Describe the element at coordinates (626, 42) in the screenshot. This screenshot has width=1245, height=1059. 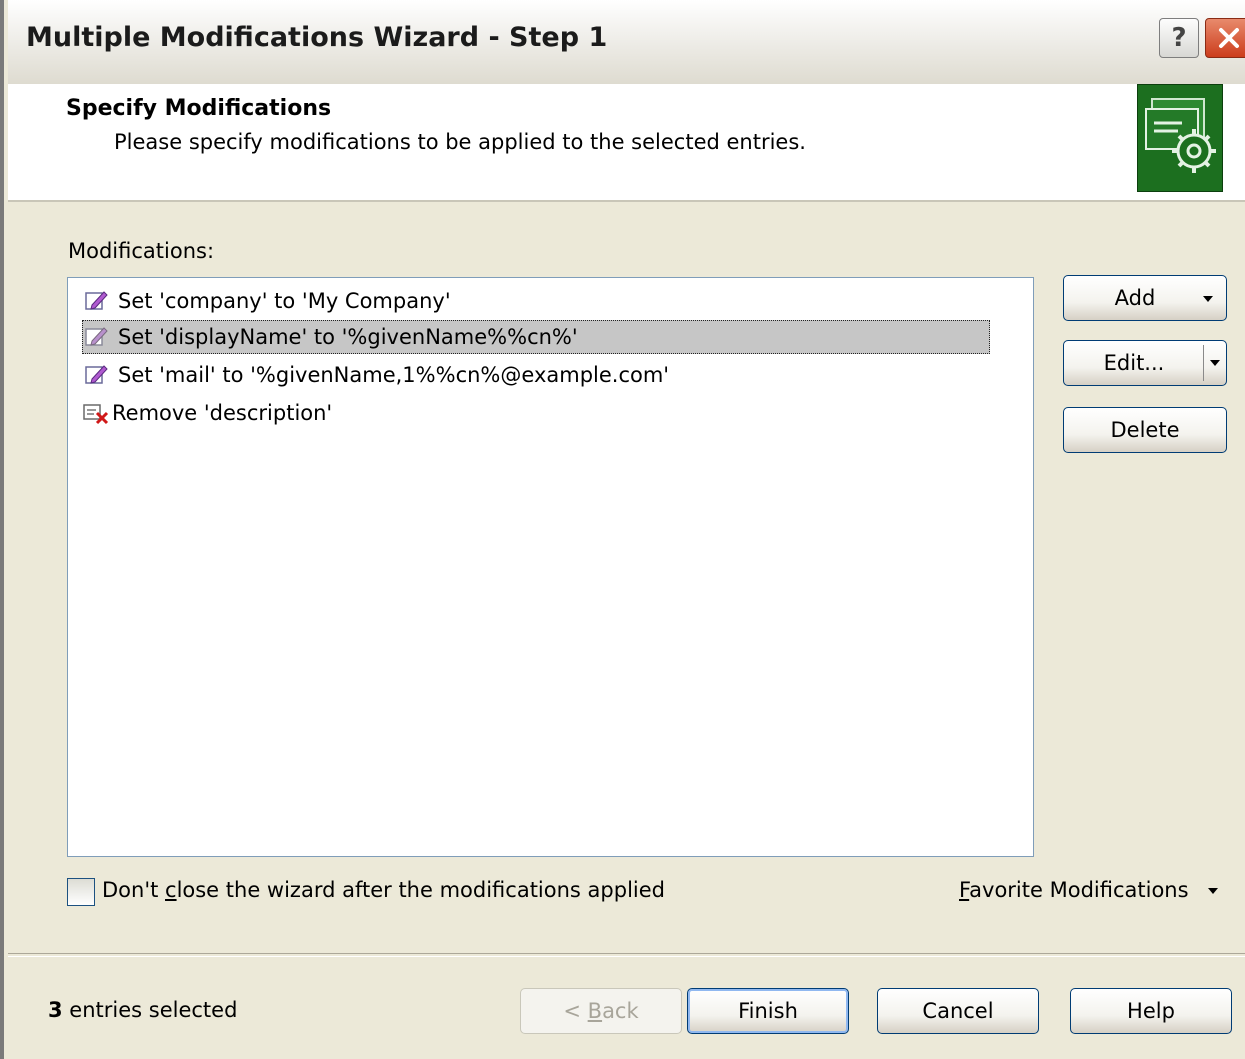
I see `title-bar: Multiple Modifications Wizard - Step 1 ?` at that location.